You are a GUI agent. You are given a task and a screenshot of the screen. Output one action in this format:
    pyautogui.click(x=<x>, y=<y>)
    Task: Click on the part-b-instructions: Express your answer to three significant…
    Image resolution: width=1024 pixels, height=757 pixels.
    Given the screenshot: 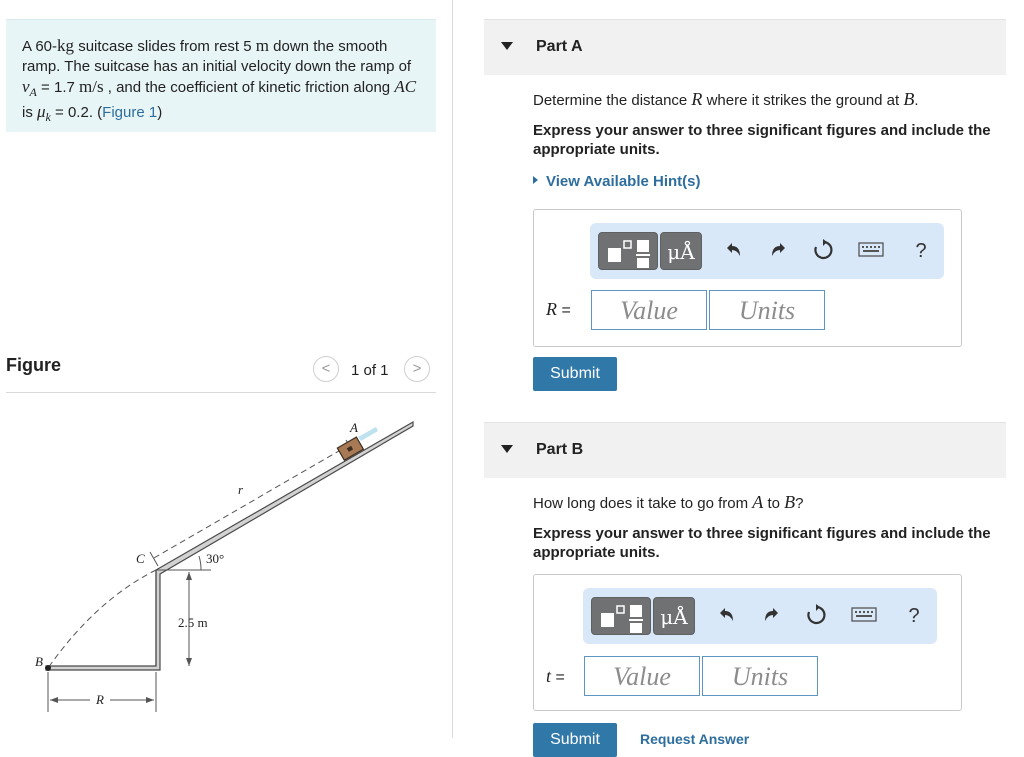 What is the action you would take?
    pyautogui.click(x=762, y=543)
    